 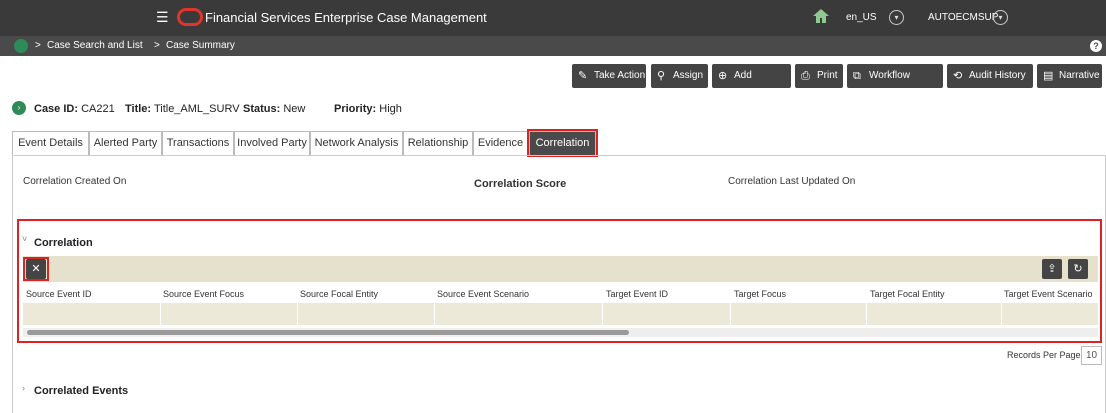 What do you see at coordinates (438, 143) in the screenshot?
I see `tab-relationship: Relationship` at bounding box center [438, 143].